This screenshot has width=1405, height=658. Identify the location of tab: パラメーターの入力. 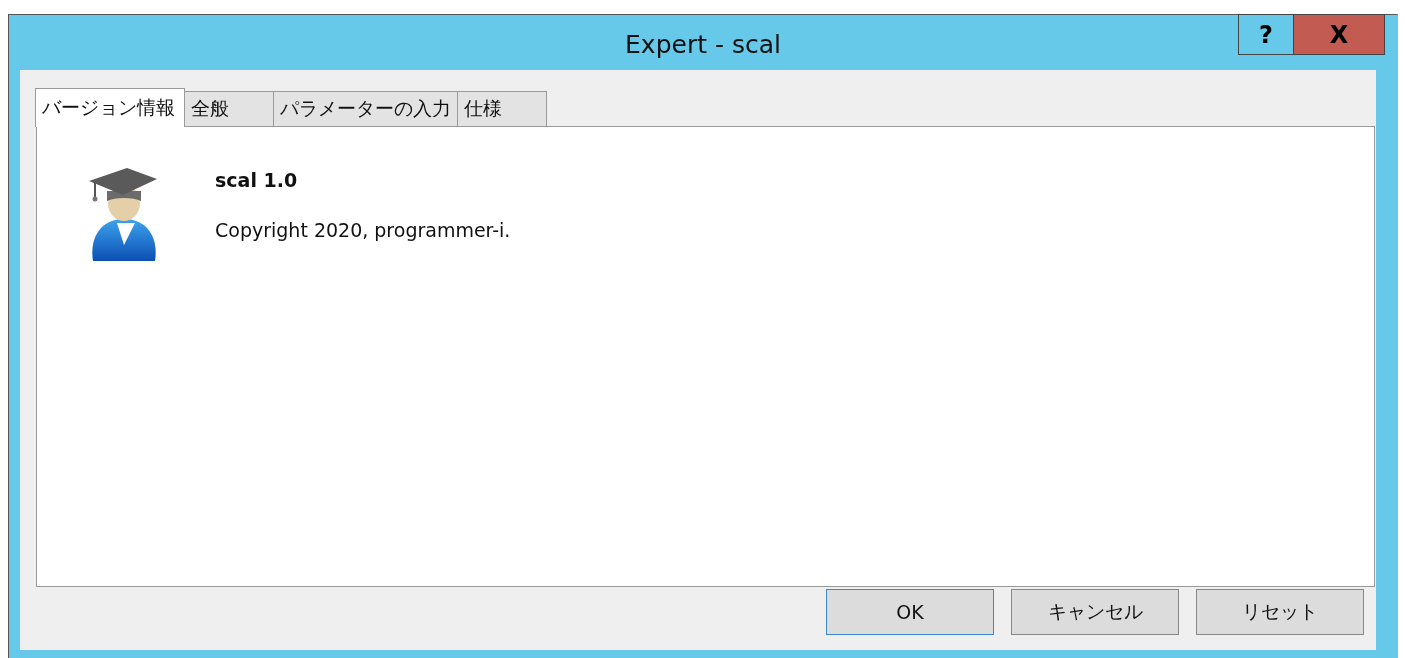
(365, 108).